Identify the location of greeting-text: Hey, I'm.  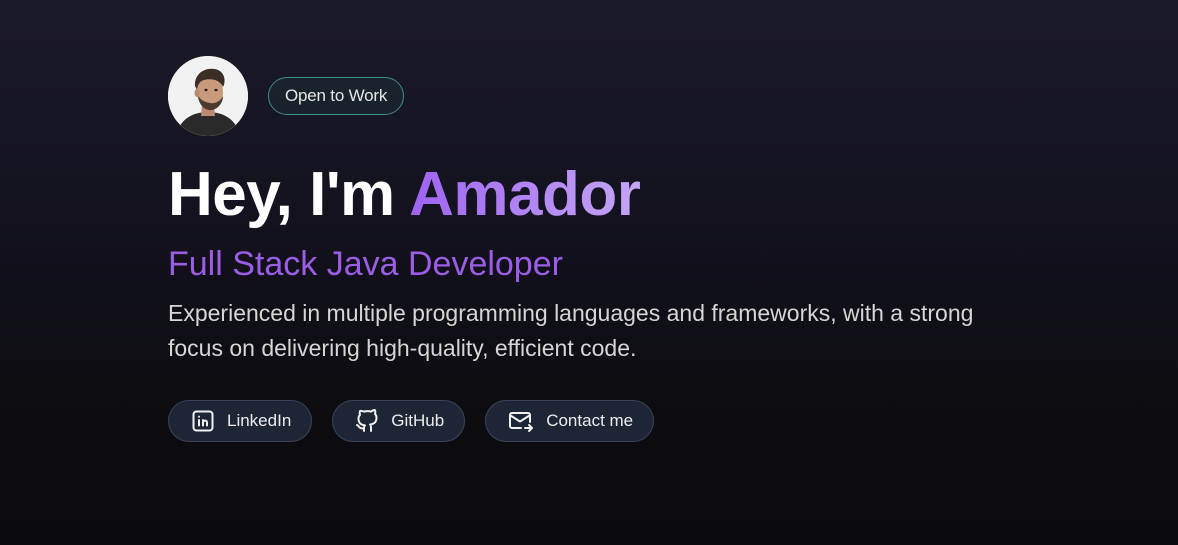
(281, 194).